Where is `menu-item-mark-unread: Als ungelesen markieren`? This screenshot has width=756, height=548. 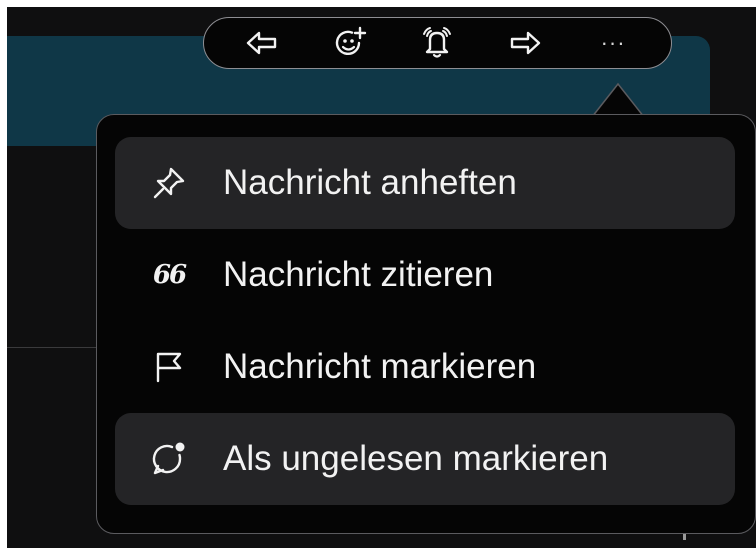
menu-item-mark-unread: Als ungelesen markieren is located at coordinates (425, 459).